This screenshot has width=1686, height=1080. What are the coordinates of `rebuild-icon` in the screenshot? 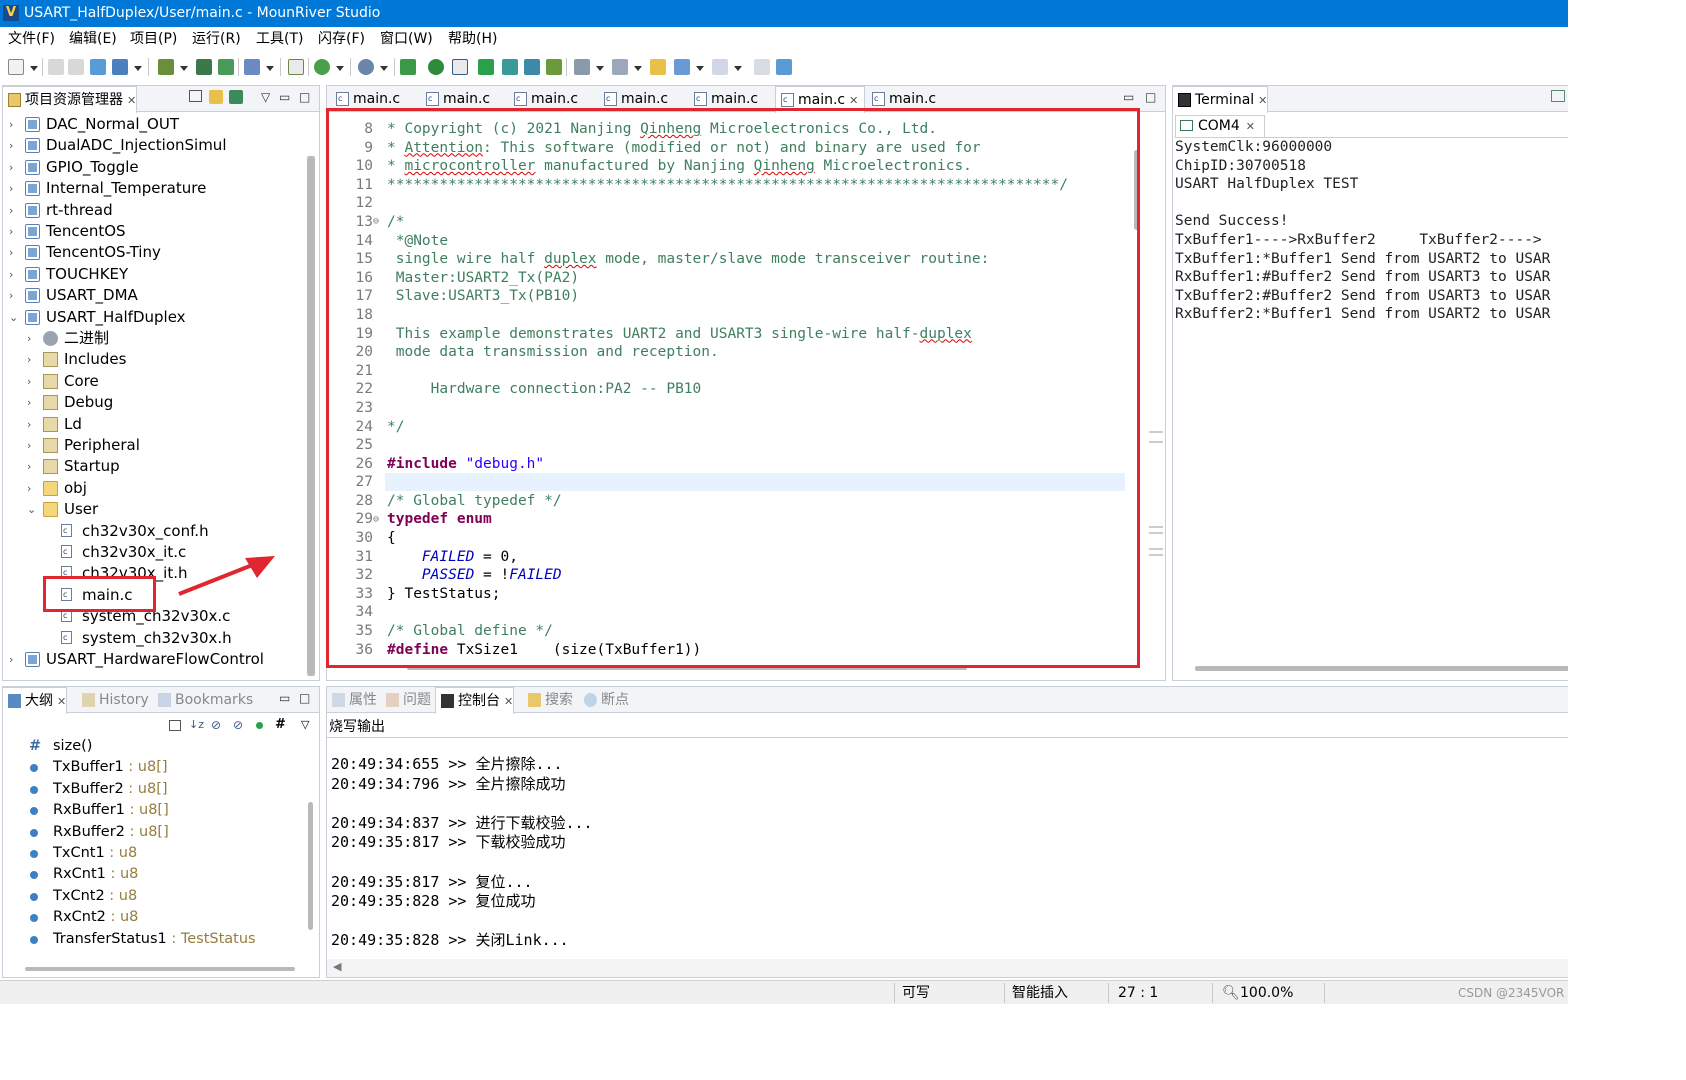 It's located at (226, 67).